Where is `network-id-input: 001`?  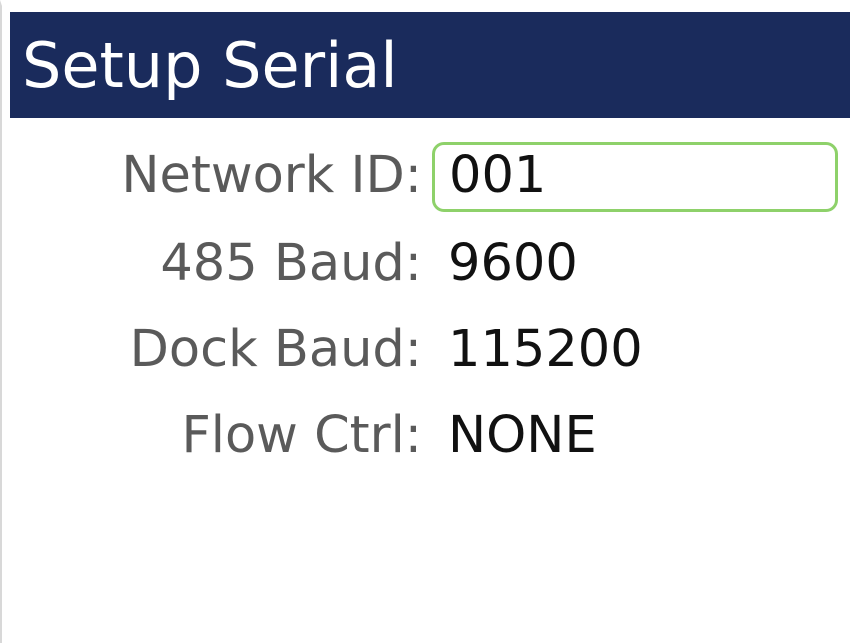
network-id-input: 001 is located at coordinates (635, 177).